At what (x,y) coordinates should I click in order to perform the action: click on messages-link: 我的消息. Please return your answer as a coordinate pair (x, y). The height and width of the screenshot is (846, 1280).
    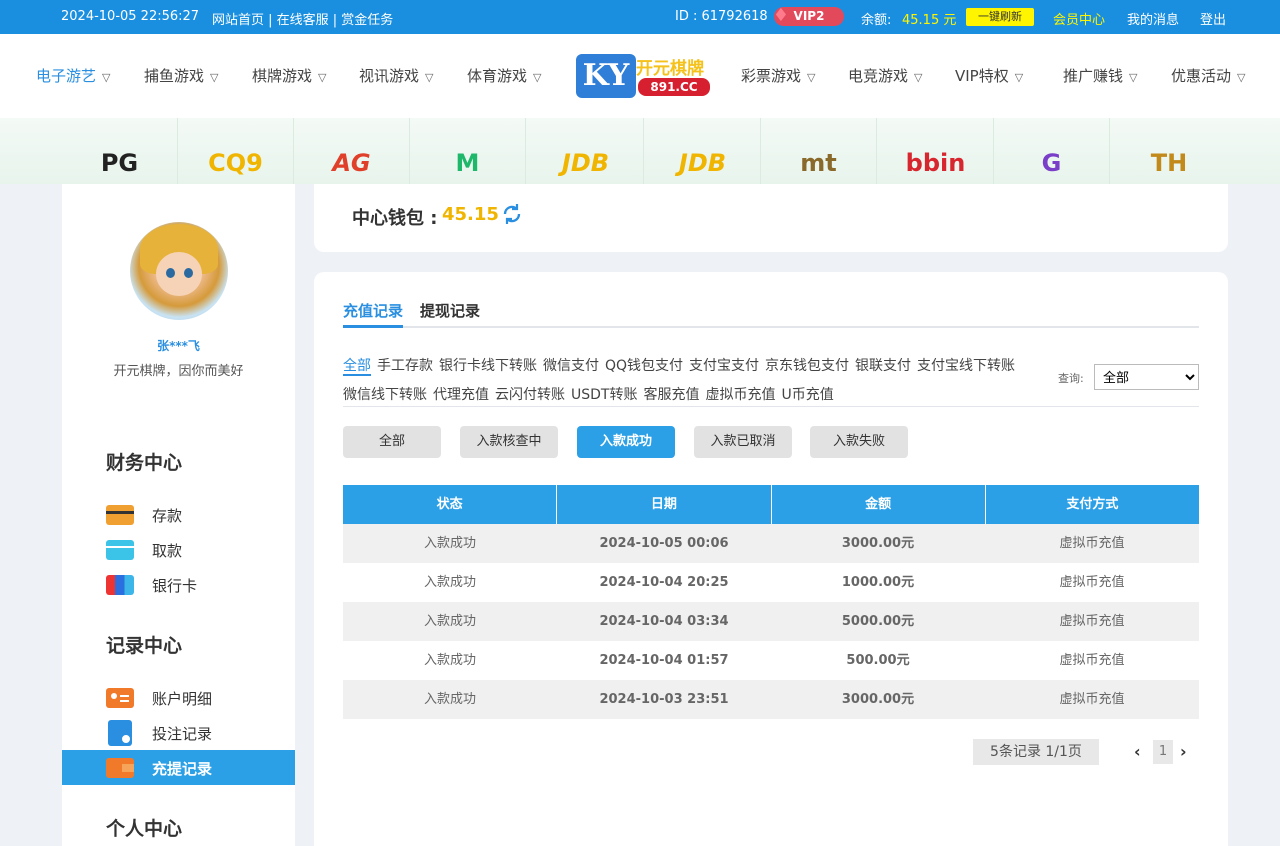
    Looking at the image, I should click on (1153, 18).